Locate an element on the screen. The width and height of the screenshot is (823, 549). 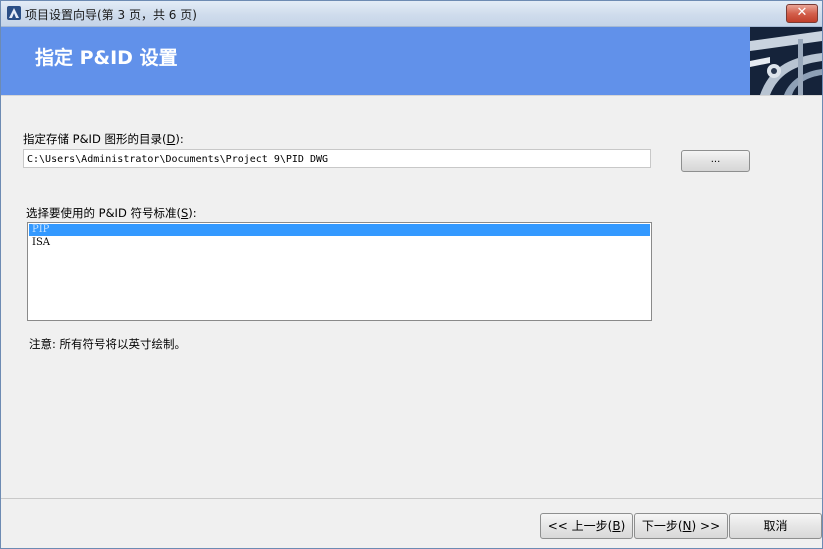
list-item-pip: PIP is located at coordinates (339, 230).